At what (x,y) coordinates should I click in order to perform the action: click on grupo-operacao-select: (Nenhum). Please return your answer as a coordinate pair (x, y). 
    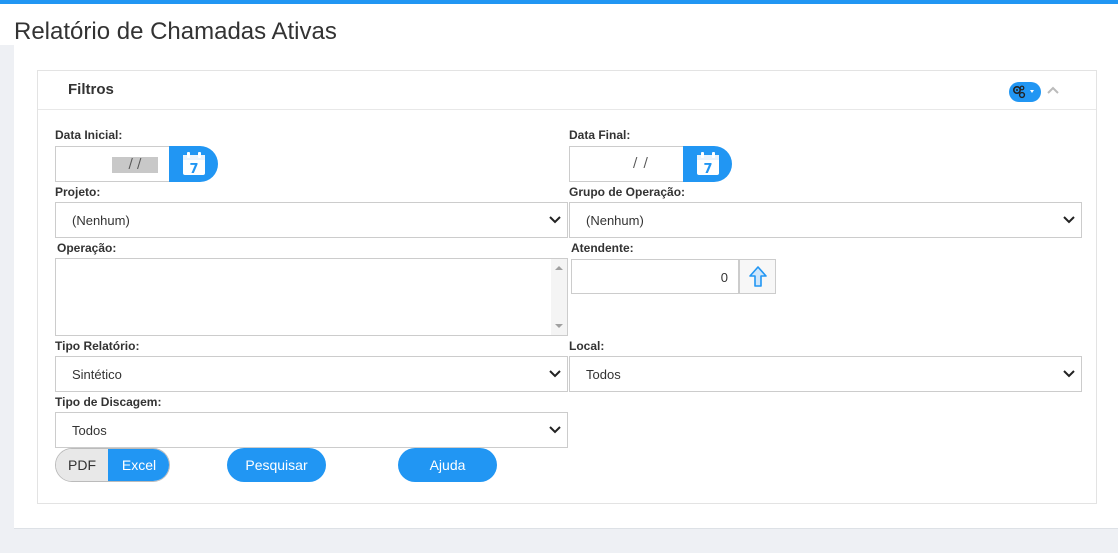
    Looking at the image, I should click on (825, 220).